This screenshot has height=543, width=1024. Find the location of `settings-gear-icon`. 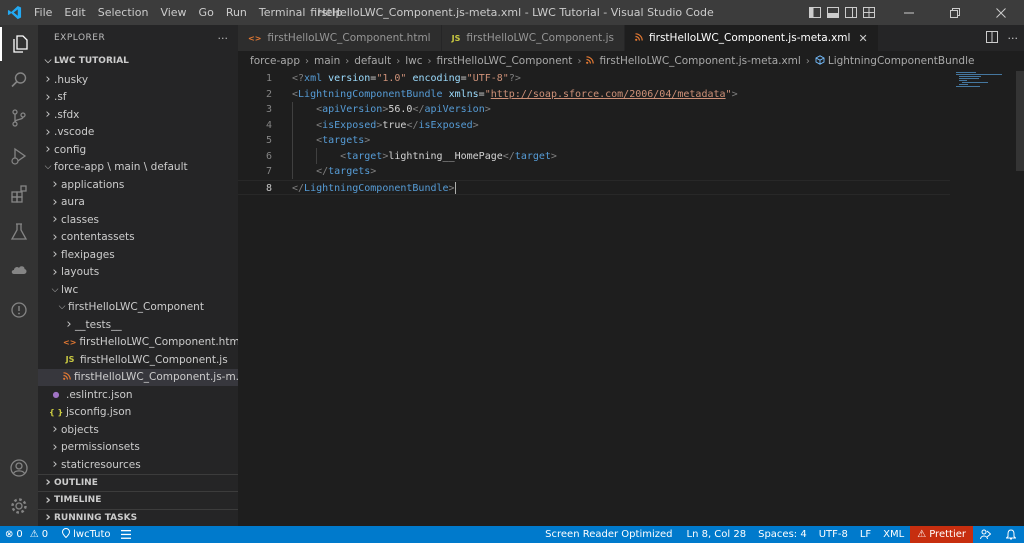

settings-gear-icon is located at coordinates (19, 506).